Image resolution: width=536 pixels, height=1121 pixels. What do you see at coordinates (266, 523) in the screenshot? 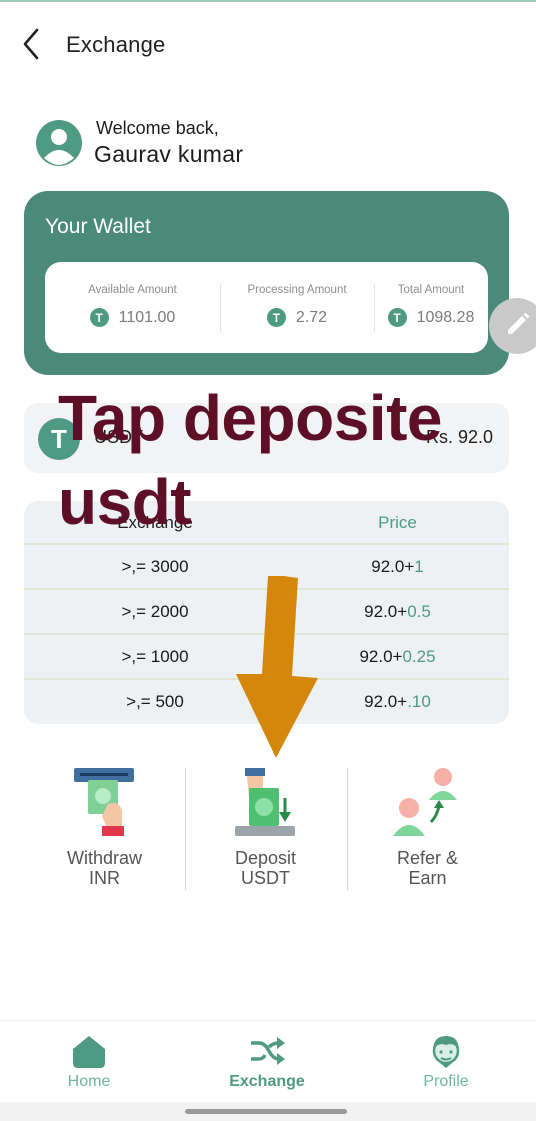
I see `table-header: Exchange Price` at bounding box center [266, 523].